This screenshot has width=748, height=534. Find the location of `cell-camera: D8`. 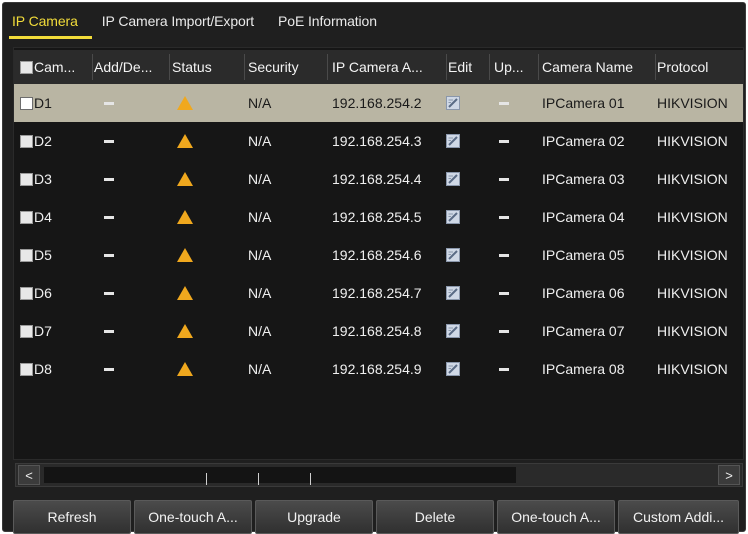

cell-camera: D8 is located at coordinates (57, 369).